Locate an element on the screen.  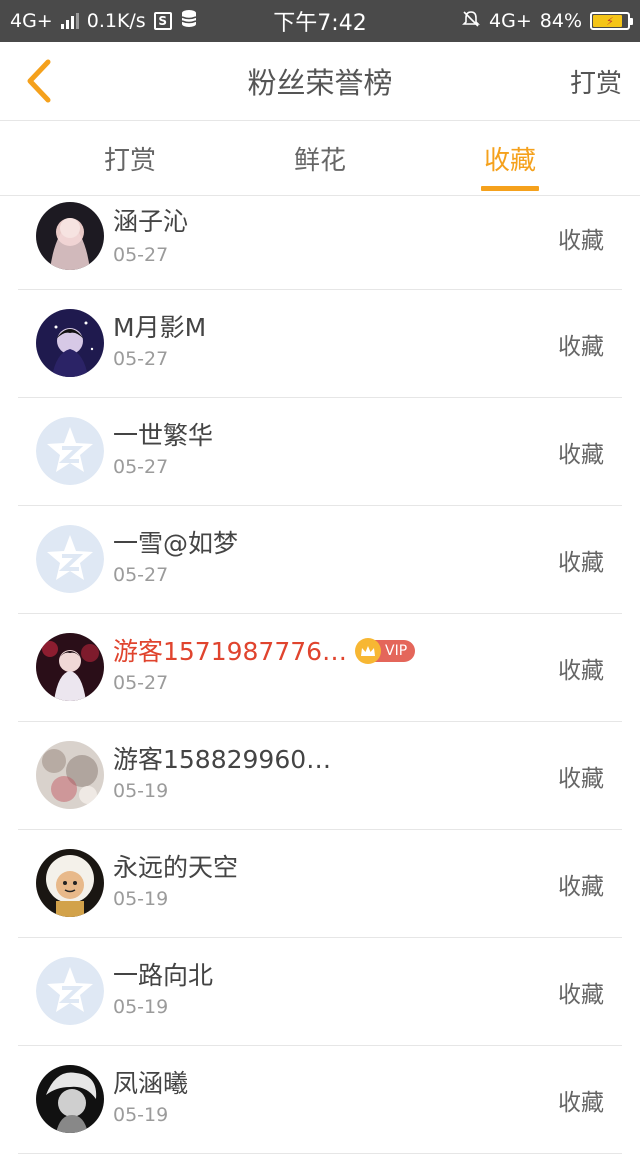
nav-header: 粉丝荣誉榜 打赏 is located at coordinates (320, 81).